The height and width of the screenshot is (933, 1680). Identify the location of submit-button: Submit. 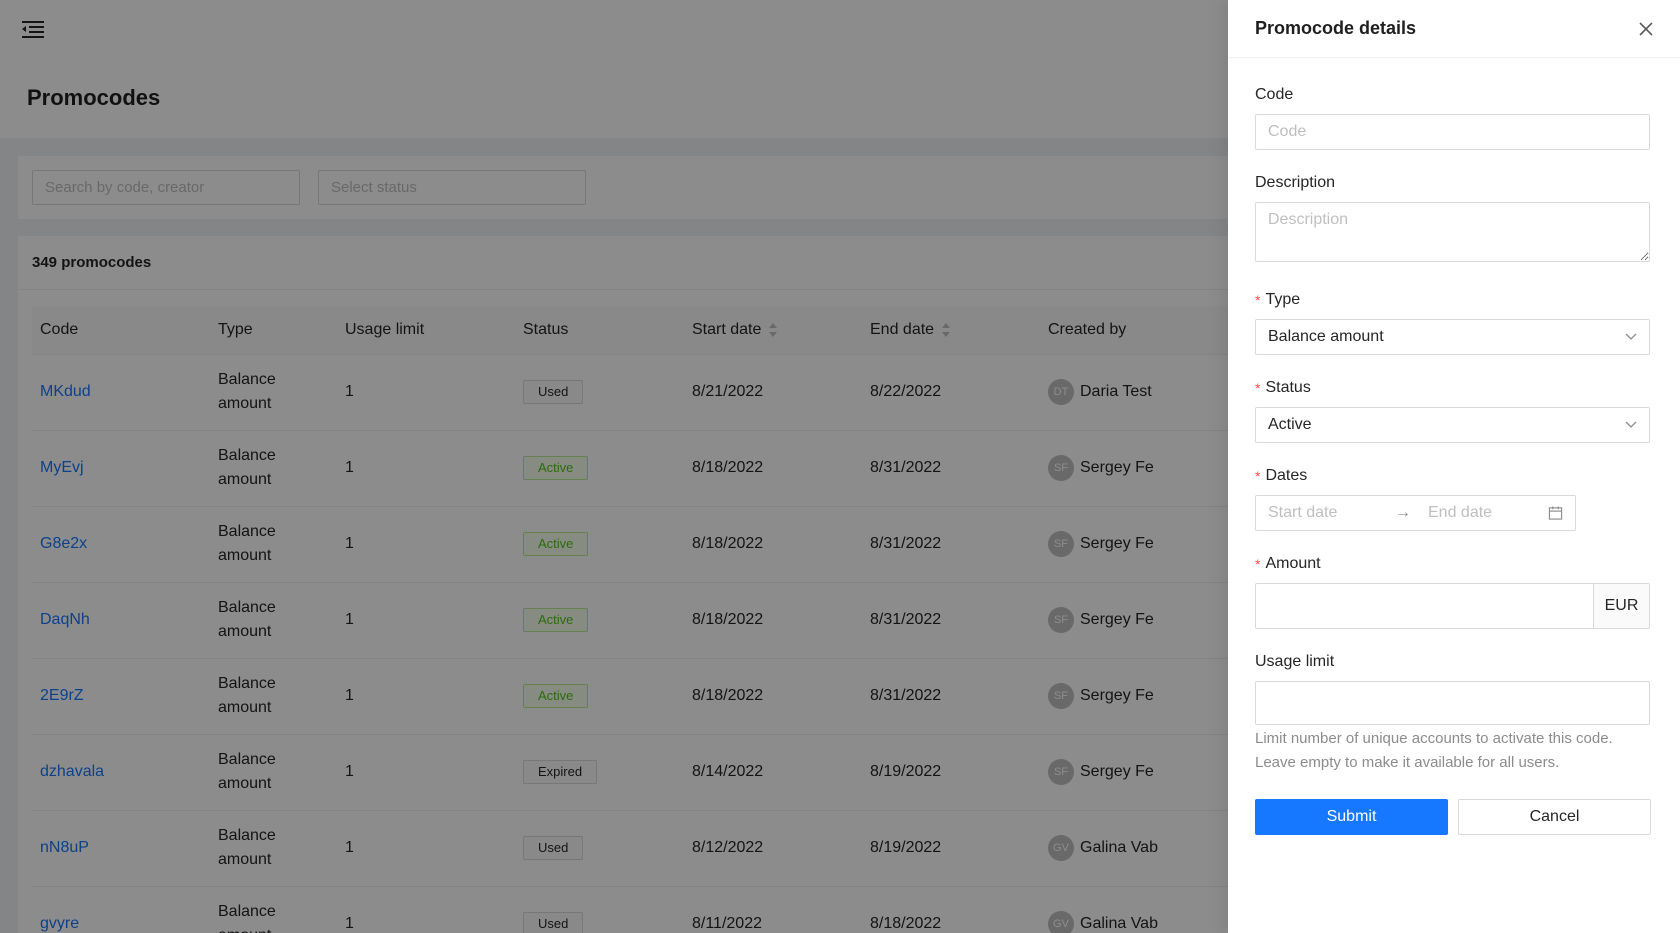
(1351, 817).